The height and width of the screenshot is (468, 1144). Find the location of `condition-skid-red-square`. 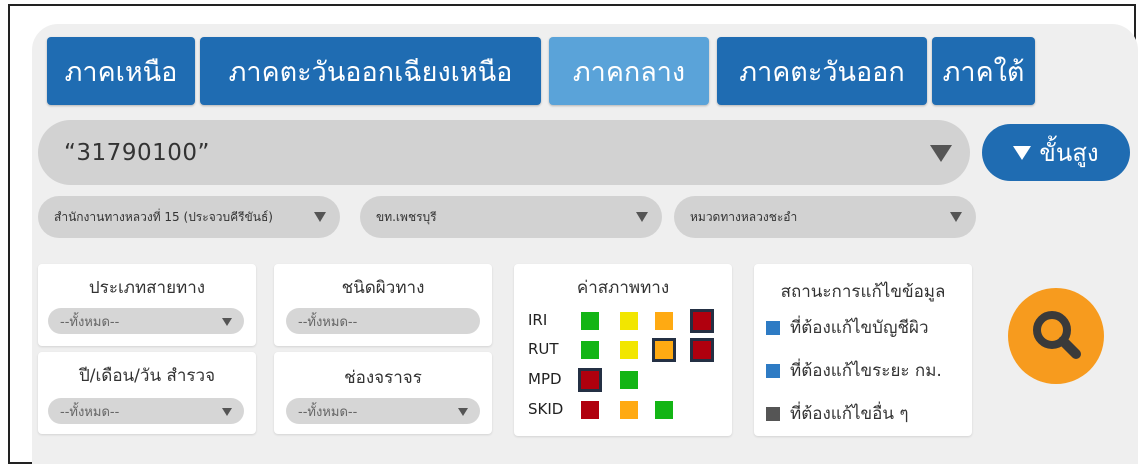

condition-skid-red-square is located at coordinates (590, 410).